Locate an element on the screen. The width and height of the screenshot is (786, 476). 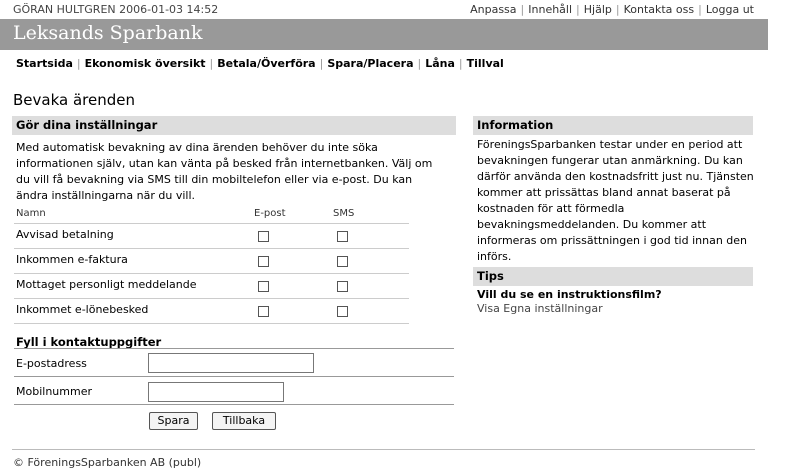
mobile-label: Mobilnummer is located at coordinates (54, 391).